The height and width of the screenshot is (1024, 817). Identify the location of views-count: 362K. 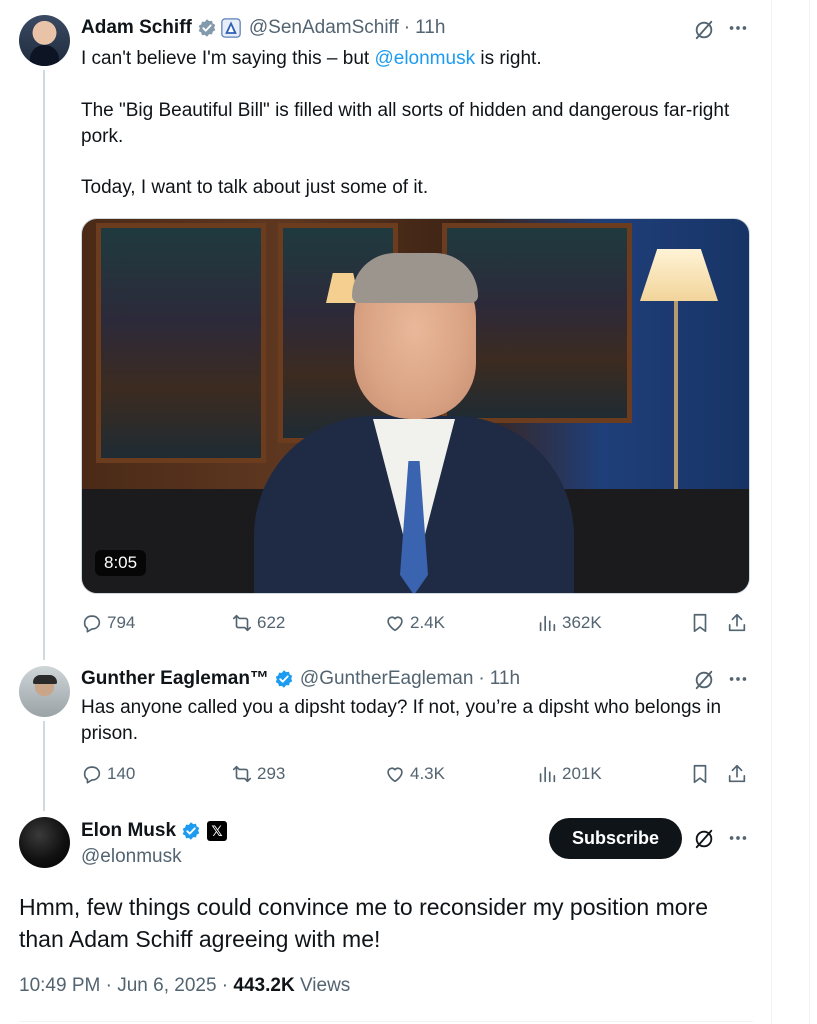
(582, 622).